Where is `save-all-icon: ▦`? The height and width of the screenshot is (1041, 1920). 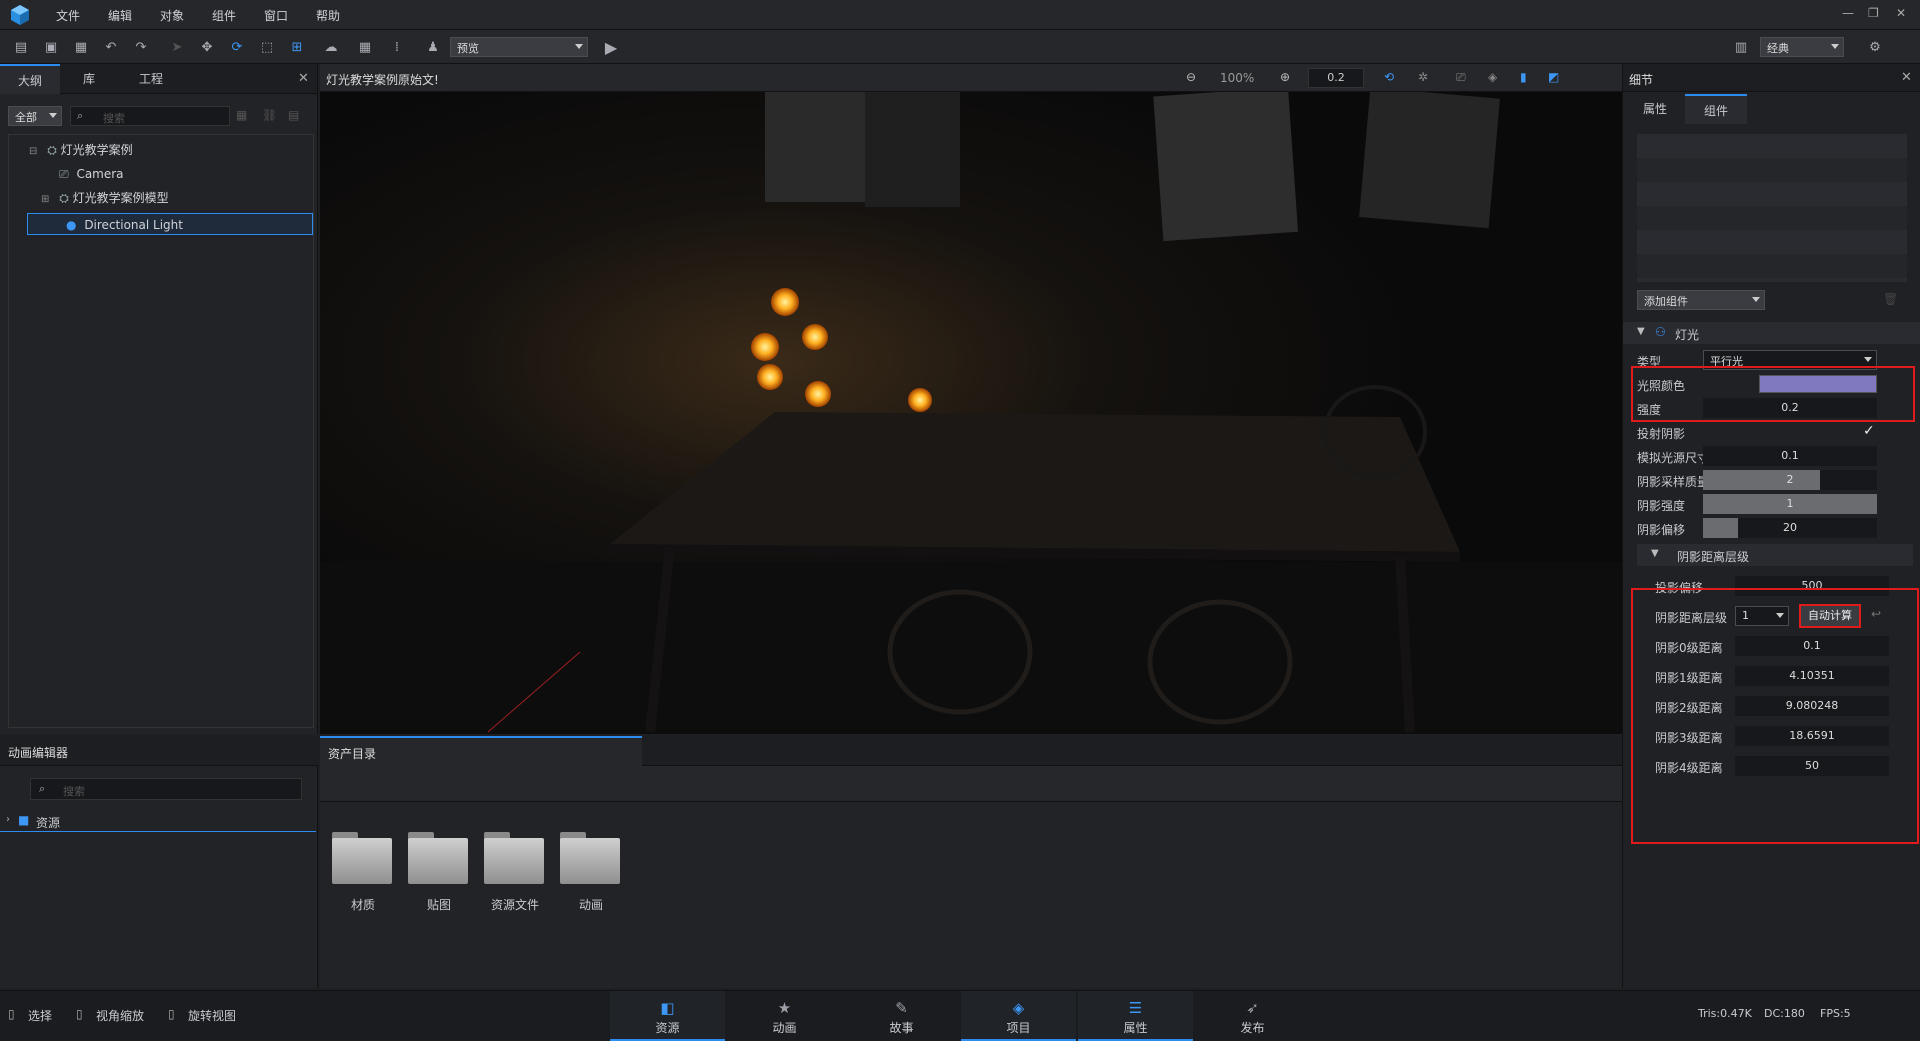 save-all-icon: ▦ is located at coordinates (81, 47).